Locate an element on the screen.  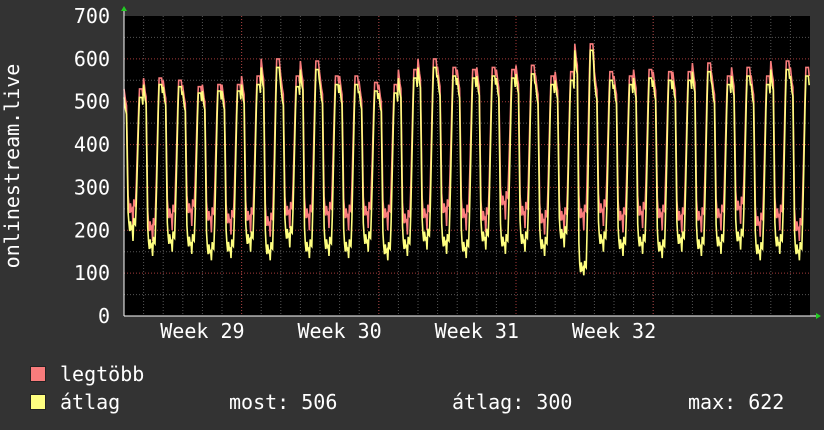
y-axis-label: onlinestream.live is located at coordinates (12, 166).